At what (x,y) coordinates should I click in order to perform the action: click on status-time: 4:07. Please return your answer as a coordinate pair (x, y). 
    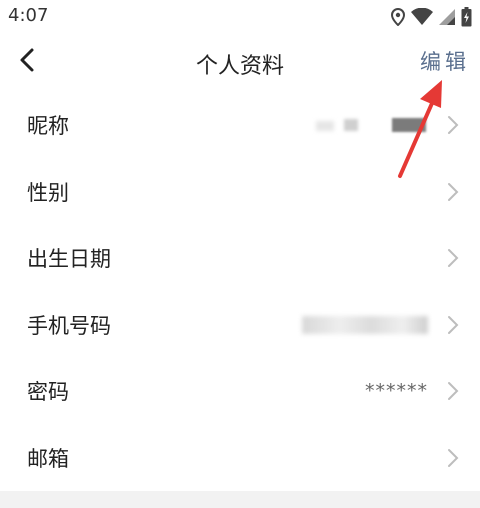
    Looking at the image, I should click on (28, 15).